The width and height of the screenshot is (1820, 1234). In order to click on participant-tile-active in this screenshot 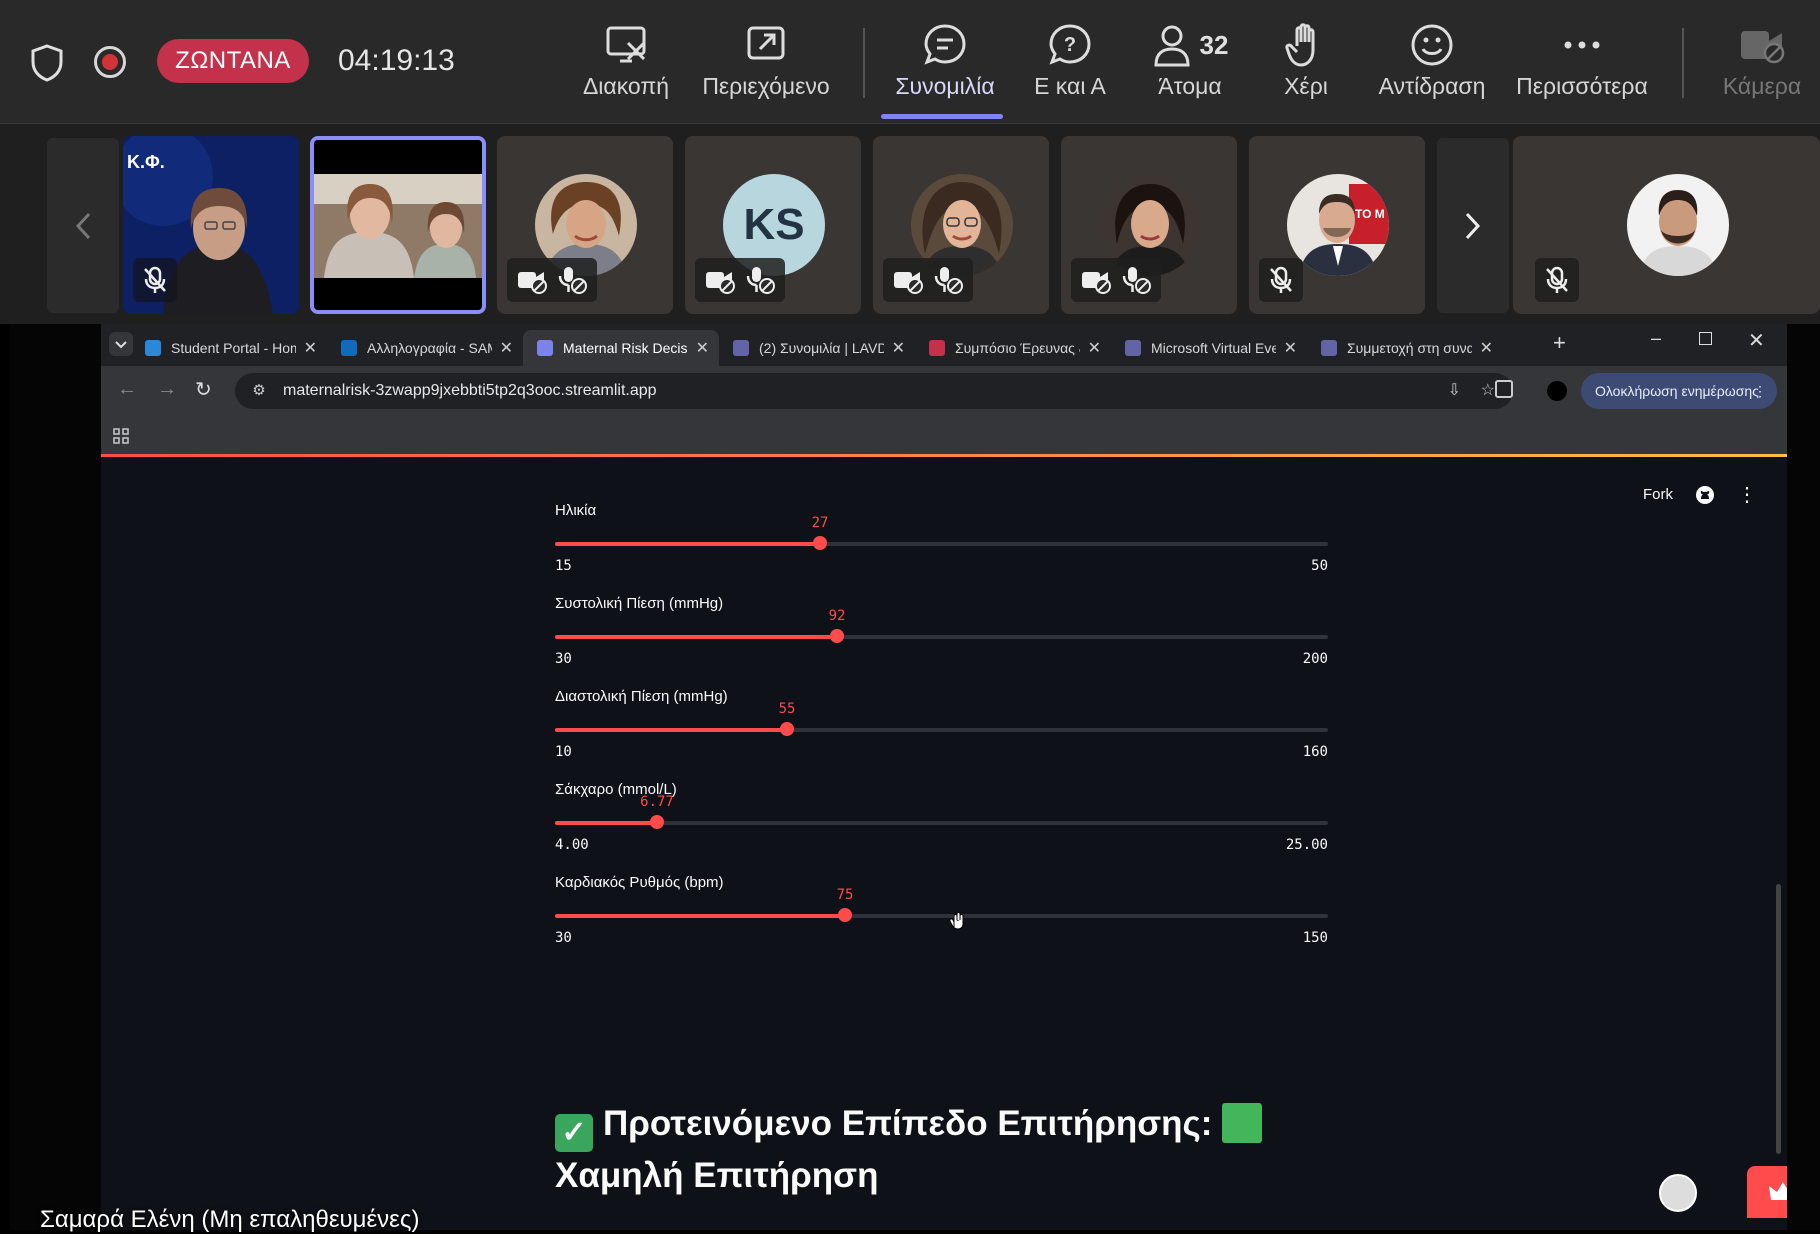, I will do `click(398, 225)`.